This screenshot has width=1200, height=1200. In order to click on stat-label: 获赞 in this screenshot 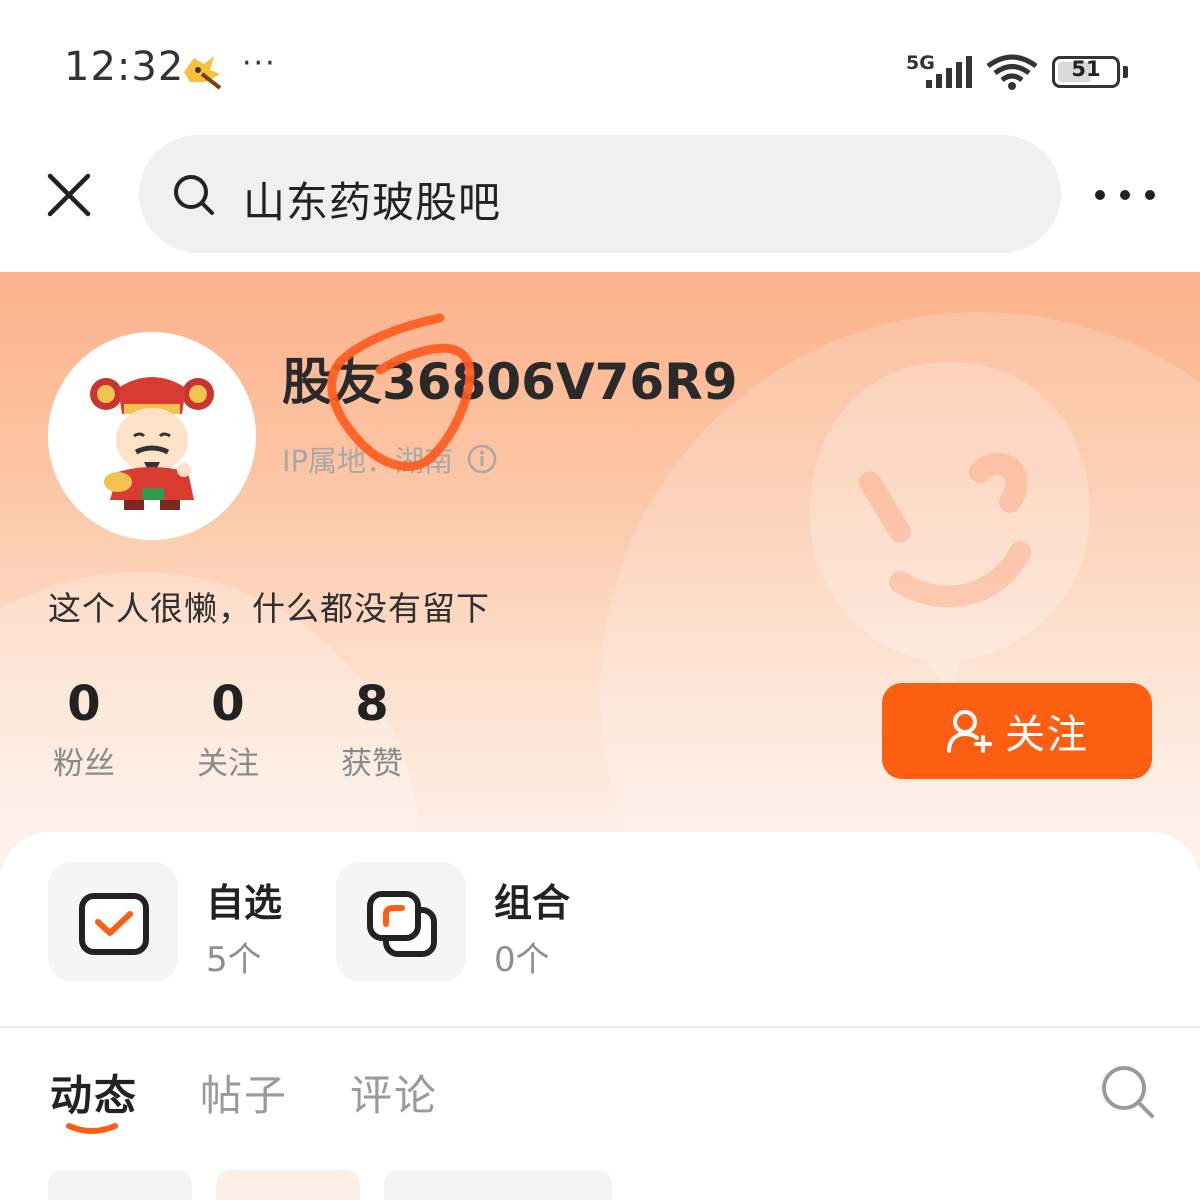, I will do `click(372, 764)`.